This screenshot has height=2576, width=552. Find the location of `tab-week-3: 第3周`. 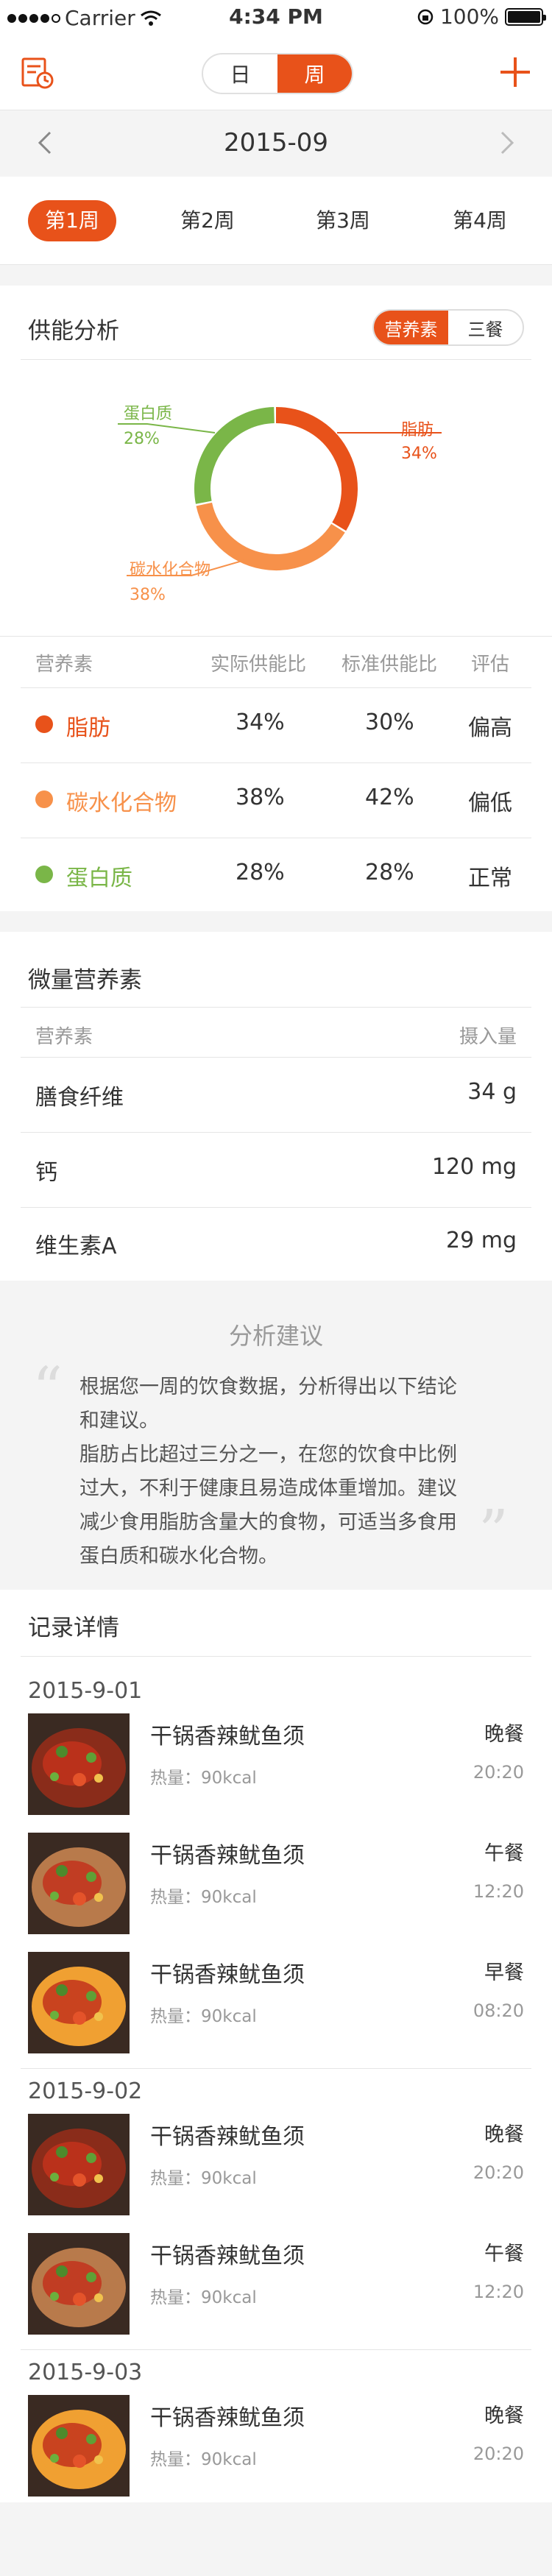

tab-week-3: 第3周 is located at coordinates (343, 220).